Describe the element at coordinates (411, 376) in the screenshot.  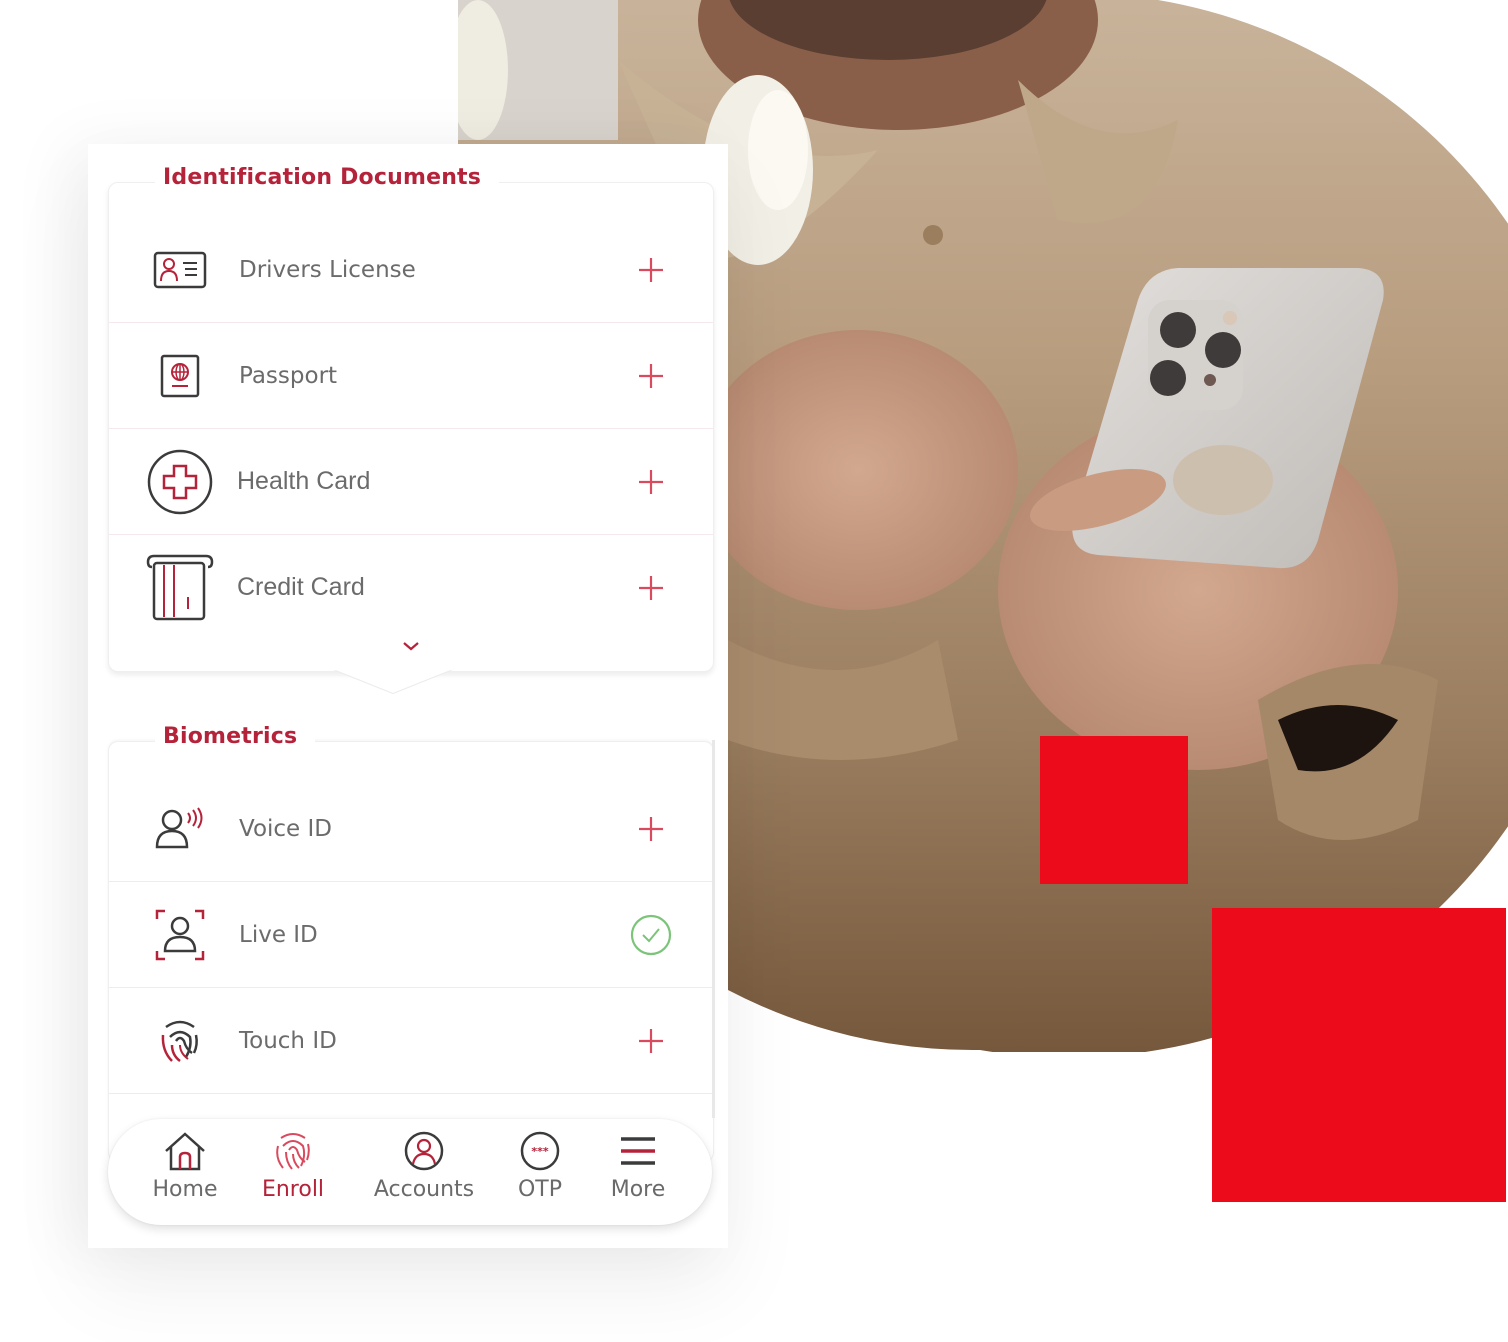
I see `list-item-passport: Passport` at that location.